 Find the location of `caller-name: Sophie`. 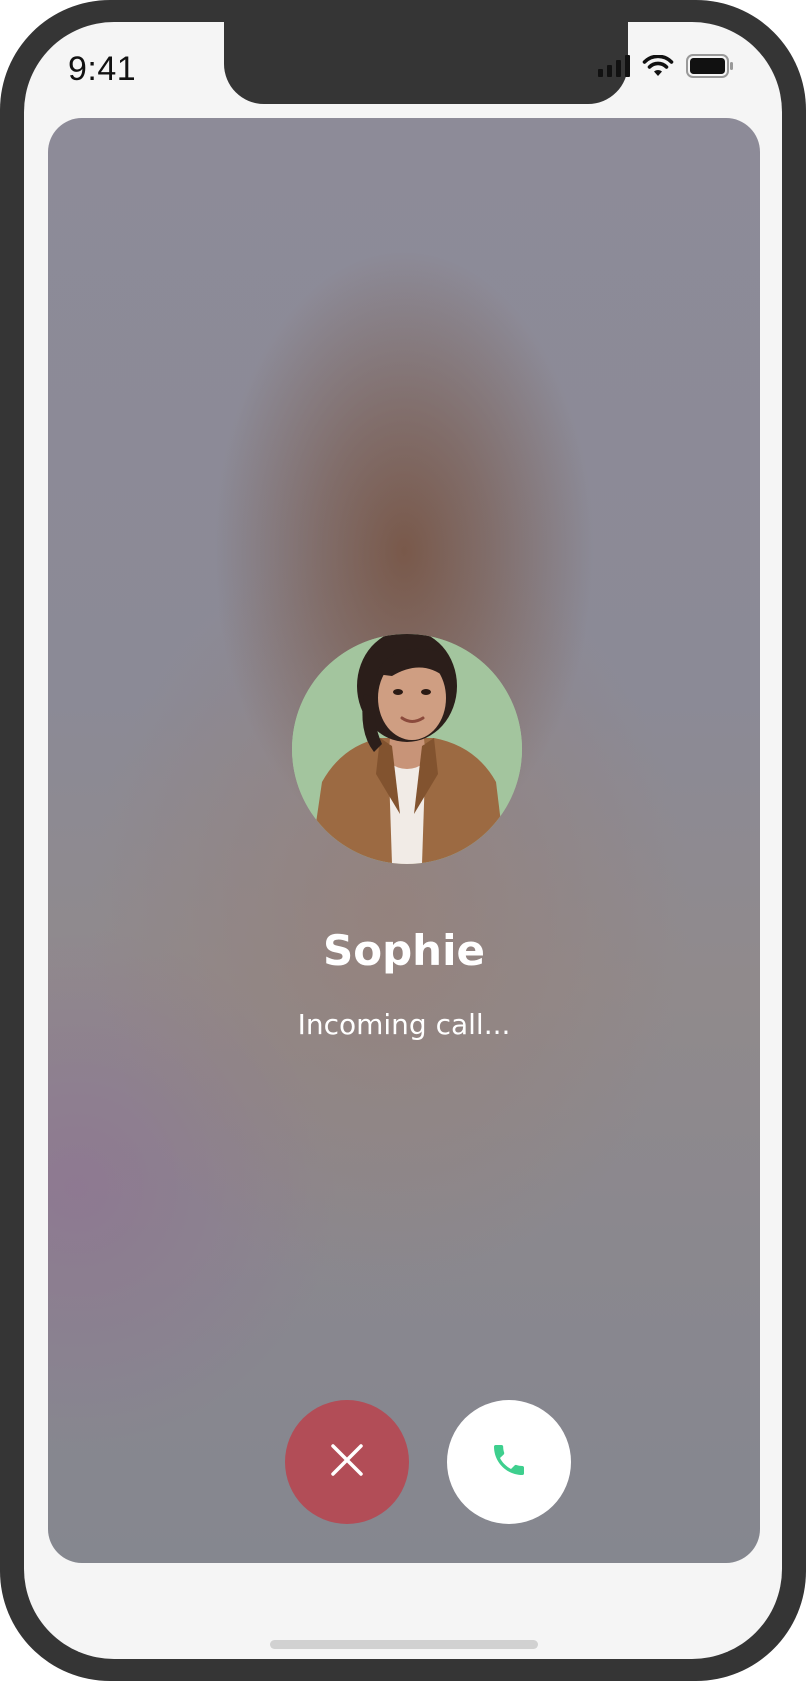

caller-name: Sophie is located at coordinates (404, 950).